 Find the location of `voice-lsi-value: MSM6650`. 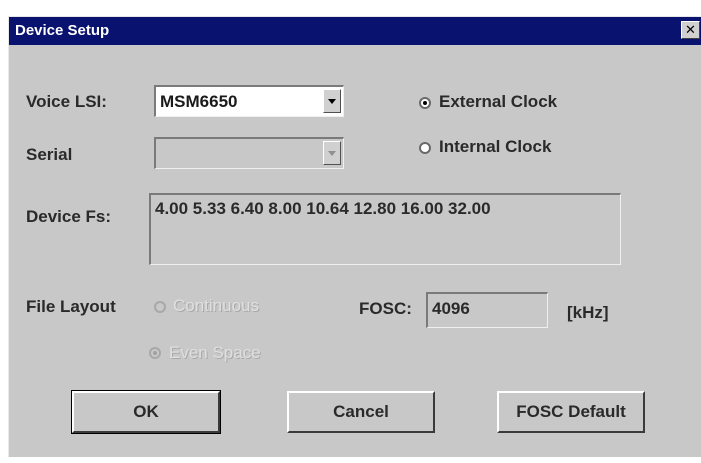

voice-lsi-value: MSM6650 is located at coordinates (199, 101).